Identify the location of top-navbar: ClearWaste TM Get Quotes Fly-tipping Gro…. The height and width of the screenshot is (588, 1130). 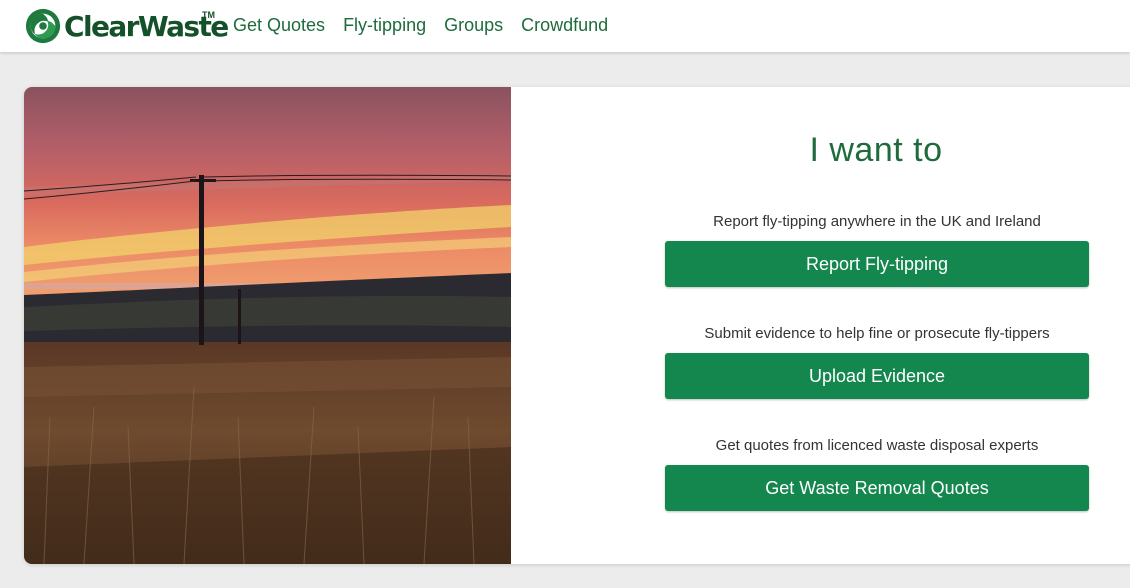
(565, 26).